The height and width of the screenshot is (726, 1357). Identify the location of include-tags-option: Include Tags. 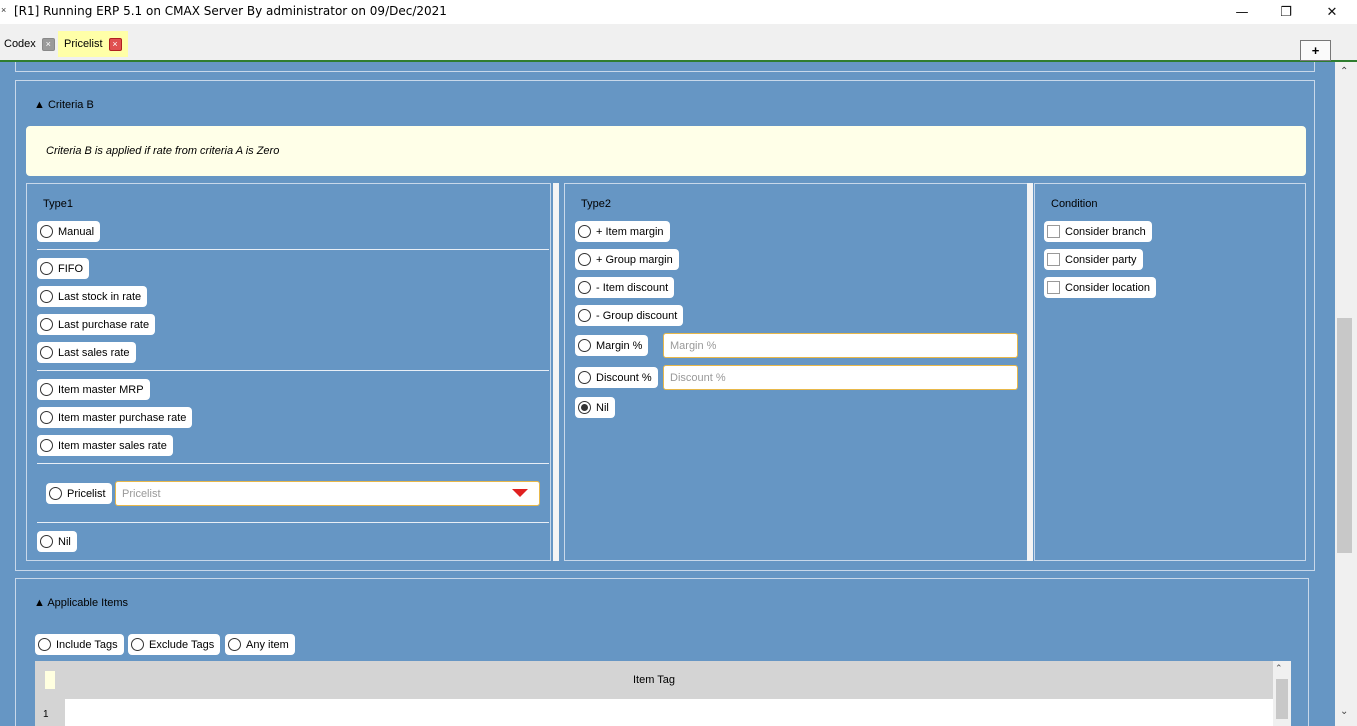
(79, 644).